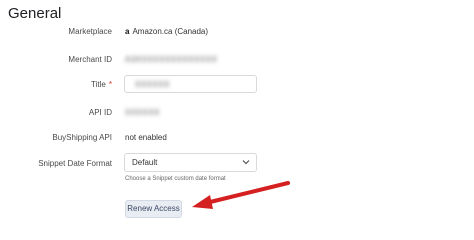 Image resolution: width=474 pixels, height=240 pixels. I want to click on api-id-value: XXXXXX, so click(143, 112).